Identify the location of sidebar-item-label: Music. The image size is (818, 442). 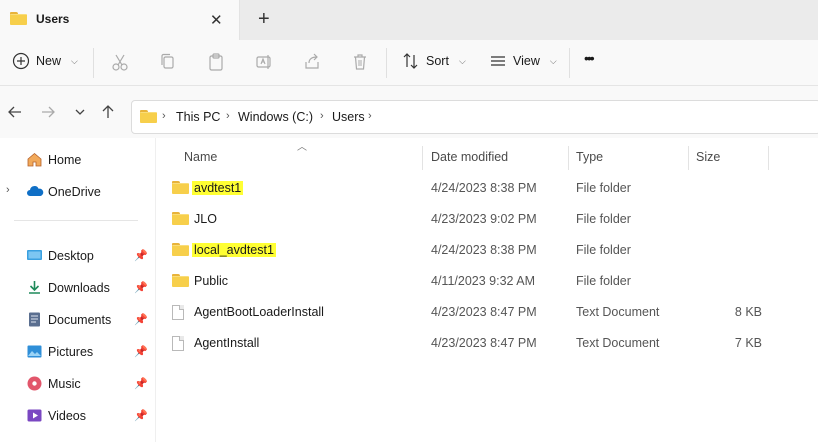
(64, 384).